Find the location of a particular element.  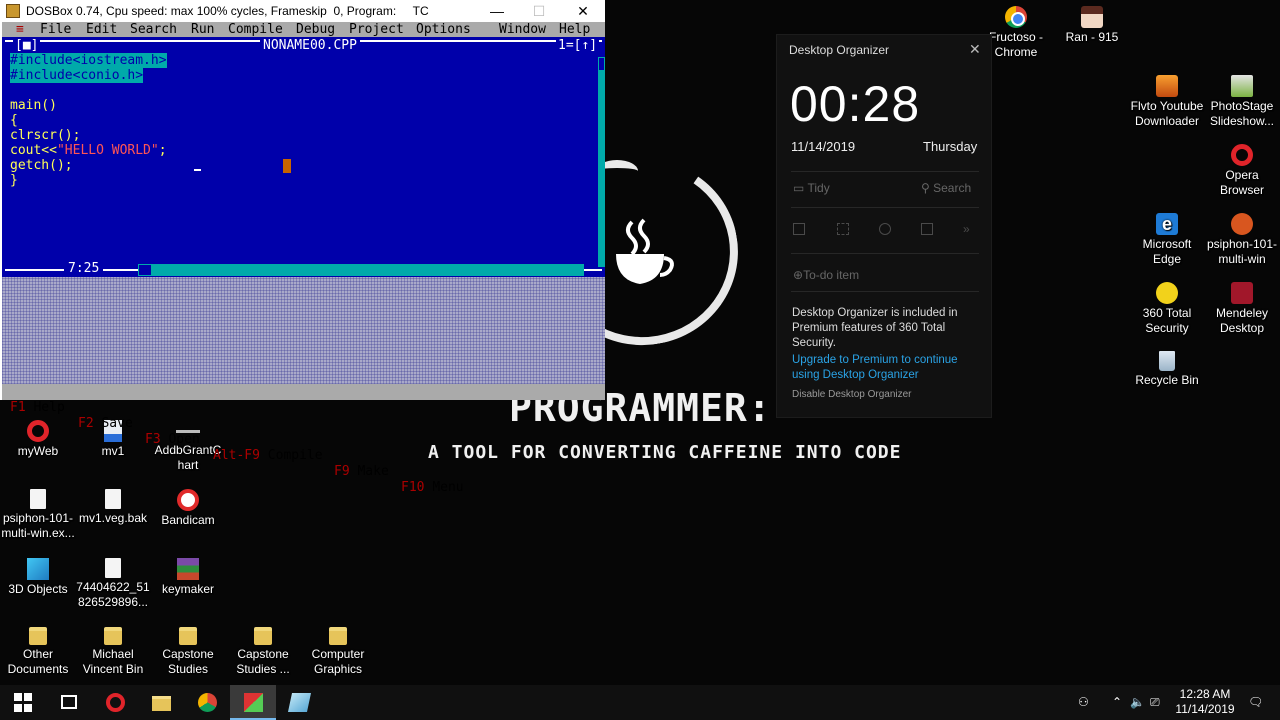

menu-project: Project is located at coordinates (376, 29).